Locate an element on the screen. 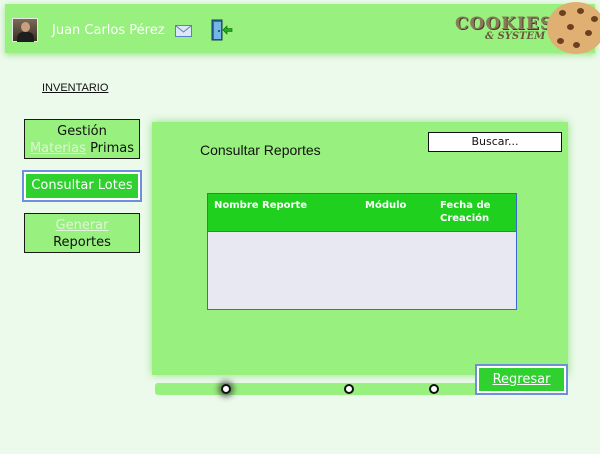  username: Juan Carlos Pérez is located at coordinates (108, 30).